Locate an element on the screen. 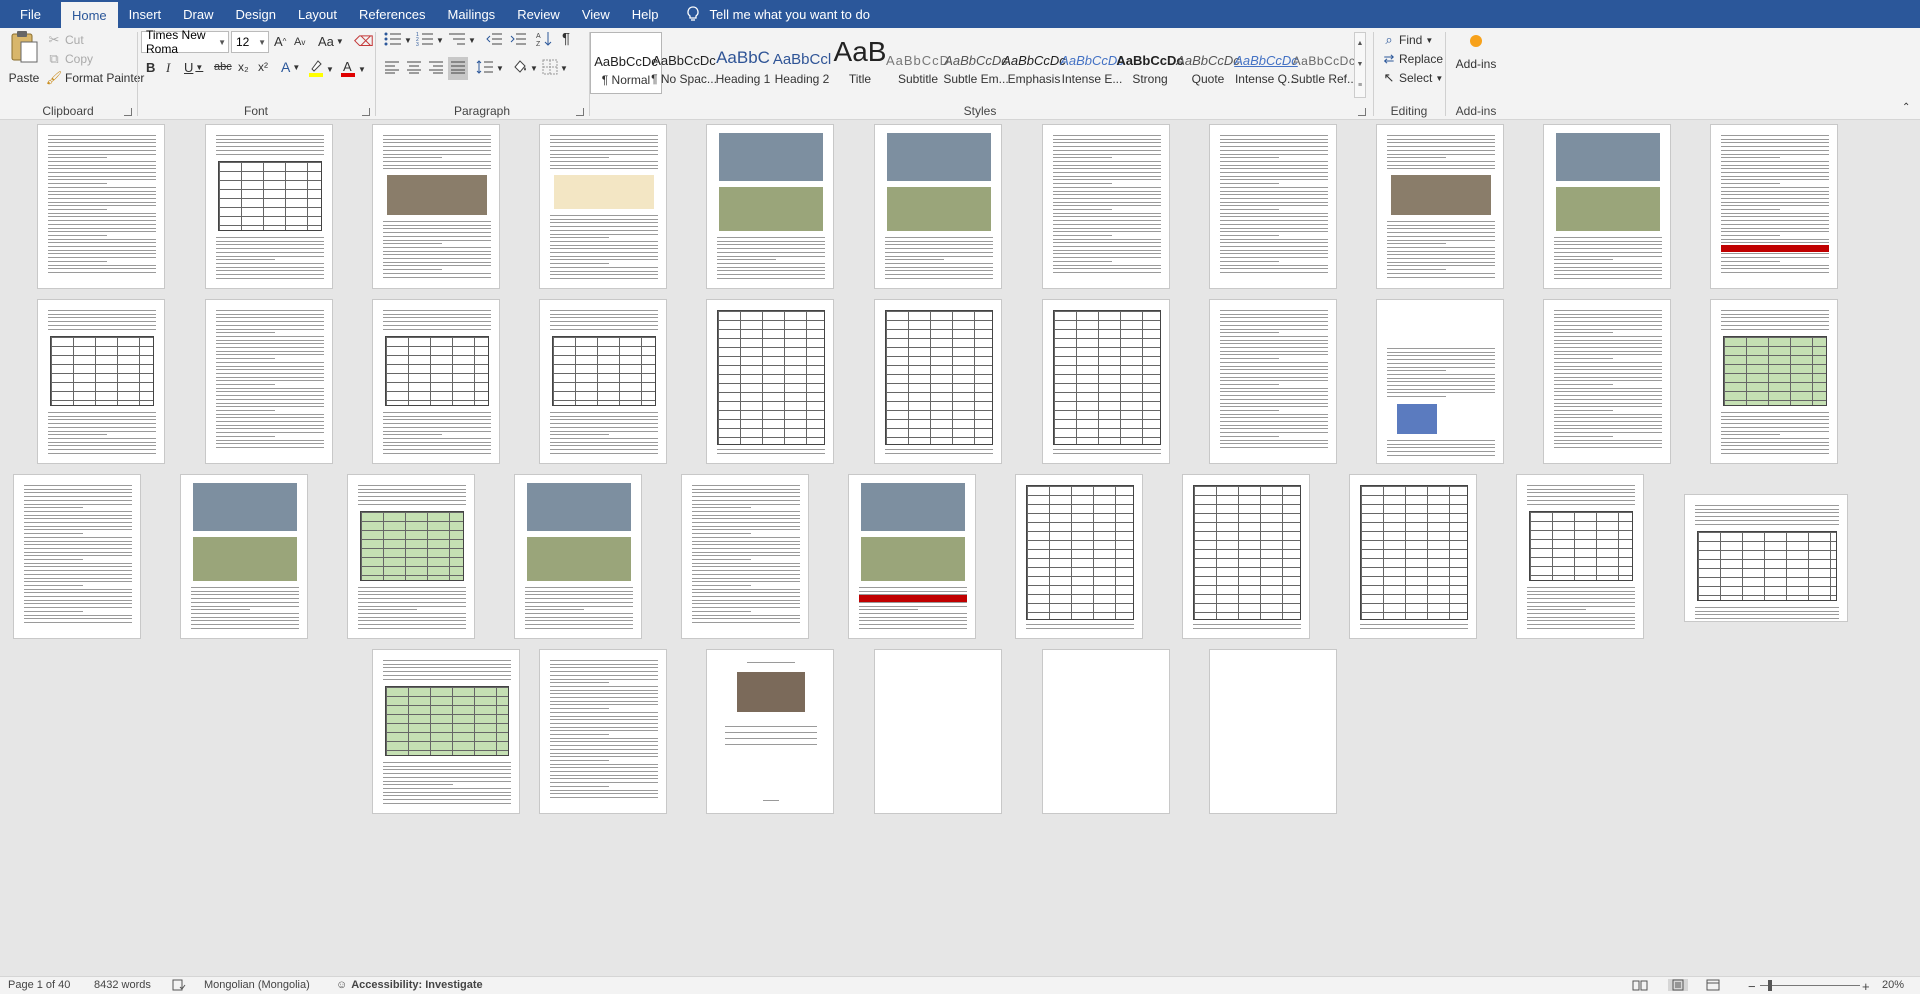 This screenshot has width=1920, height=994. bullets-button: ▼ is located at coordinates (398, 40).